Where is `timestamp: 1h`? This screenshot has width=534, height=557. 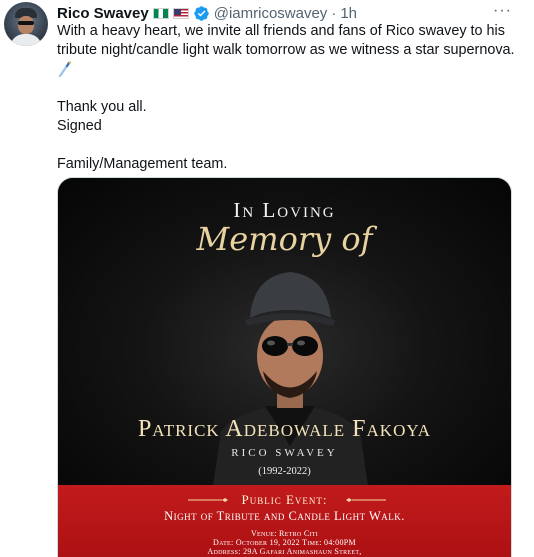
timestamp: 1h is located at coordinates (348, 13).